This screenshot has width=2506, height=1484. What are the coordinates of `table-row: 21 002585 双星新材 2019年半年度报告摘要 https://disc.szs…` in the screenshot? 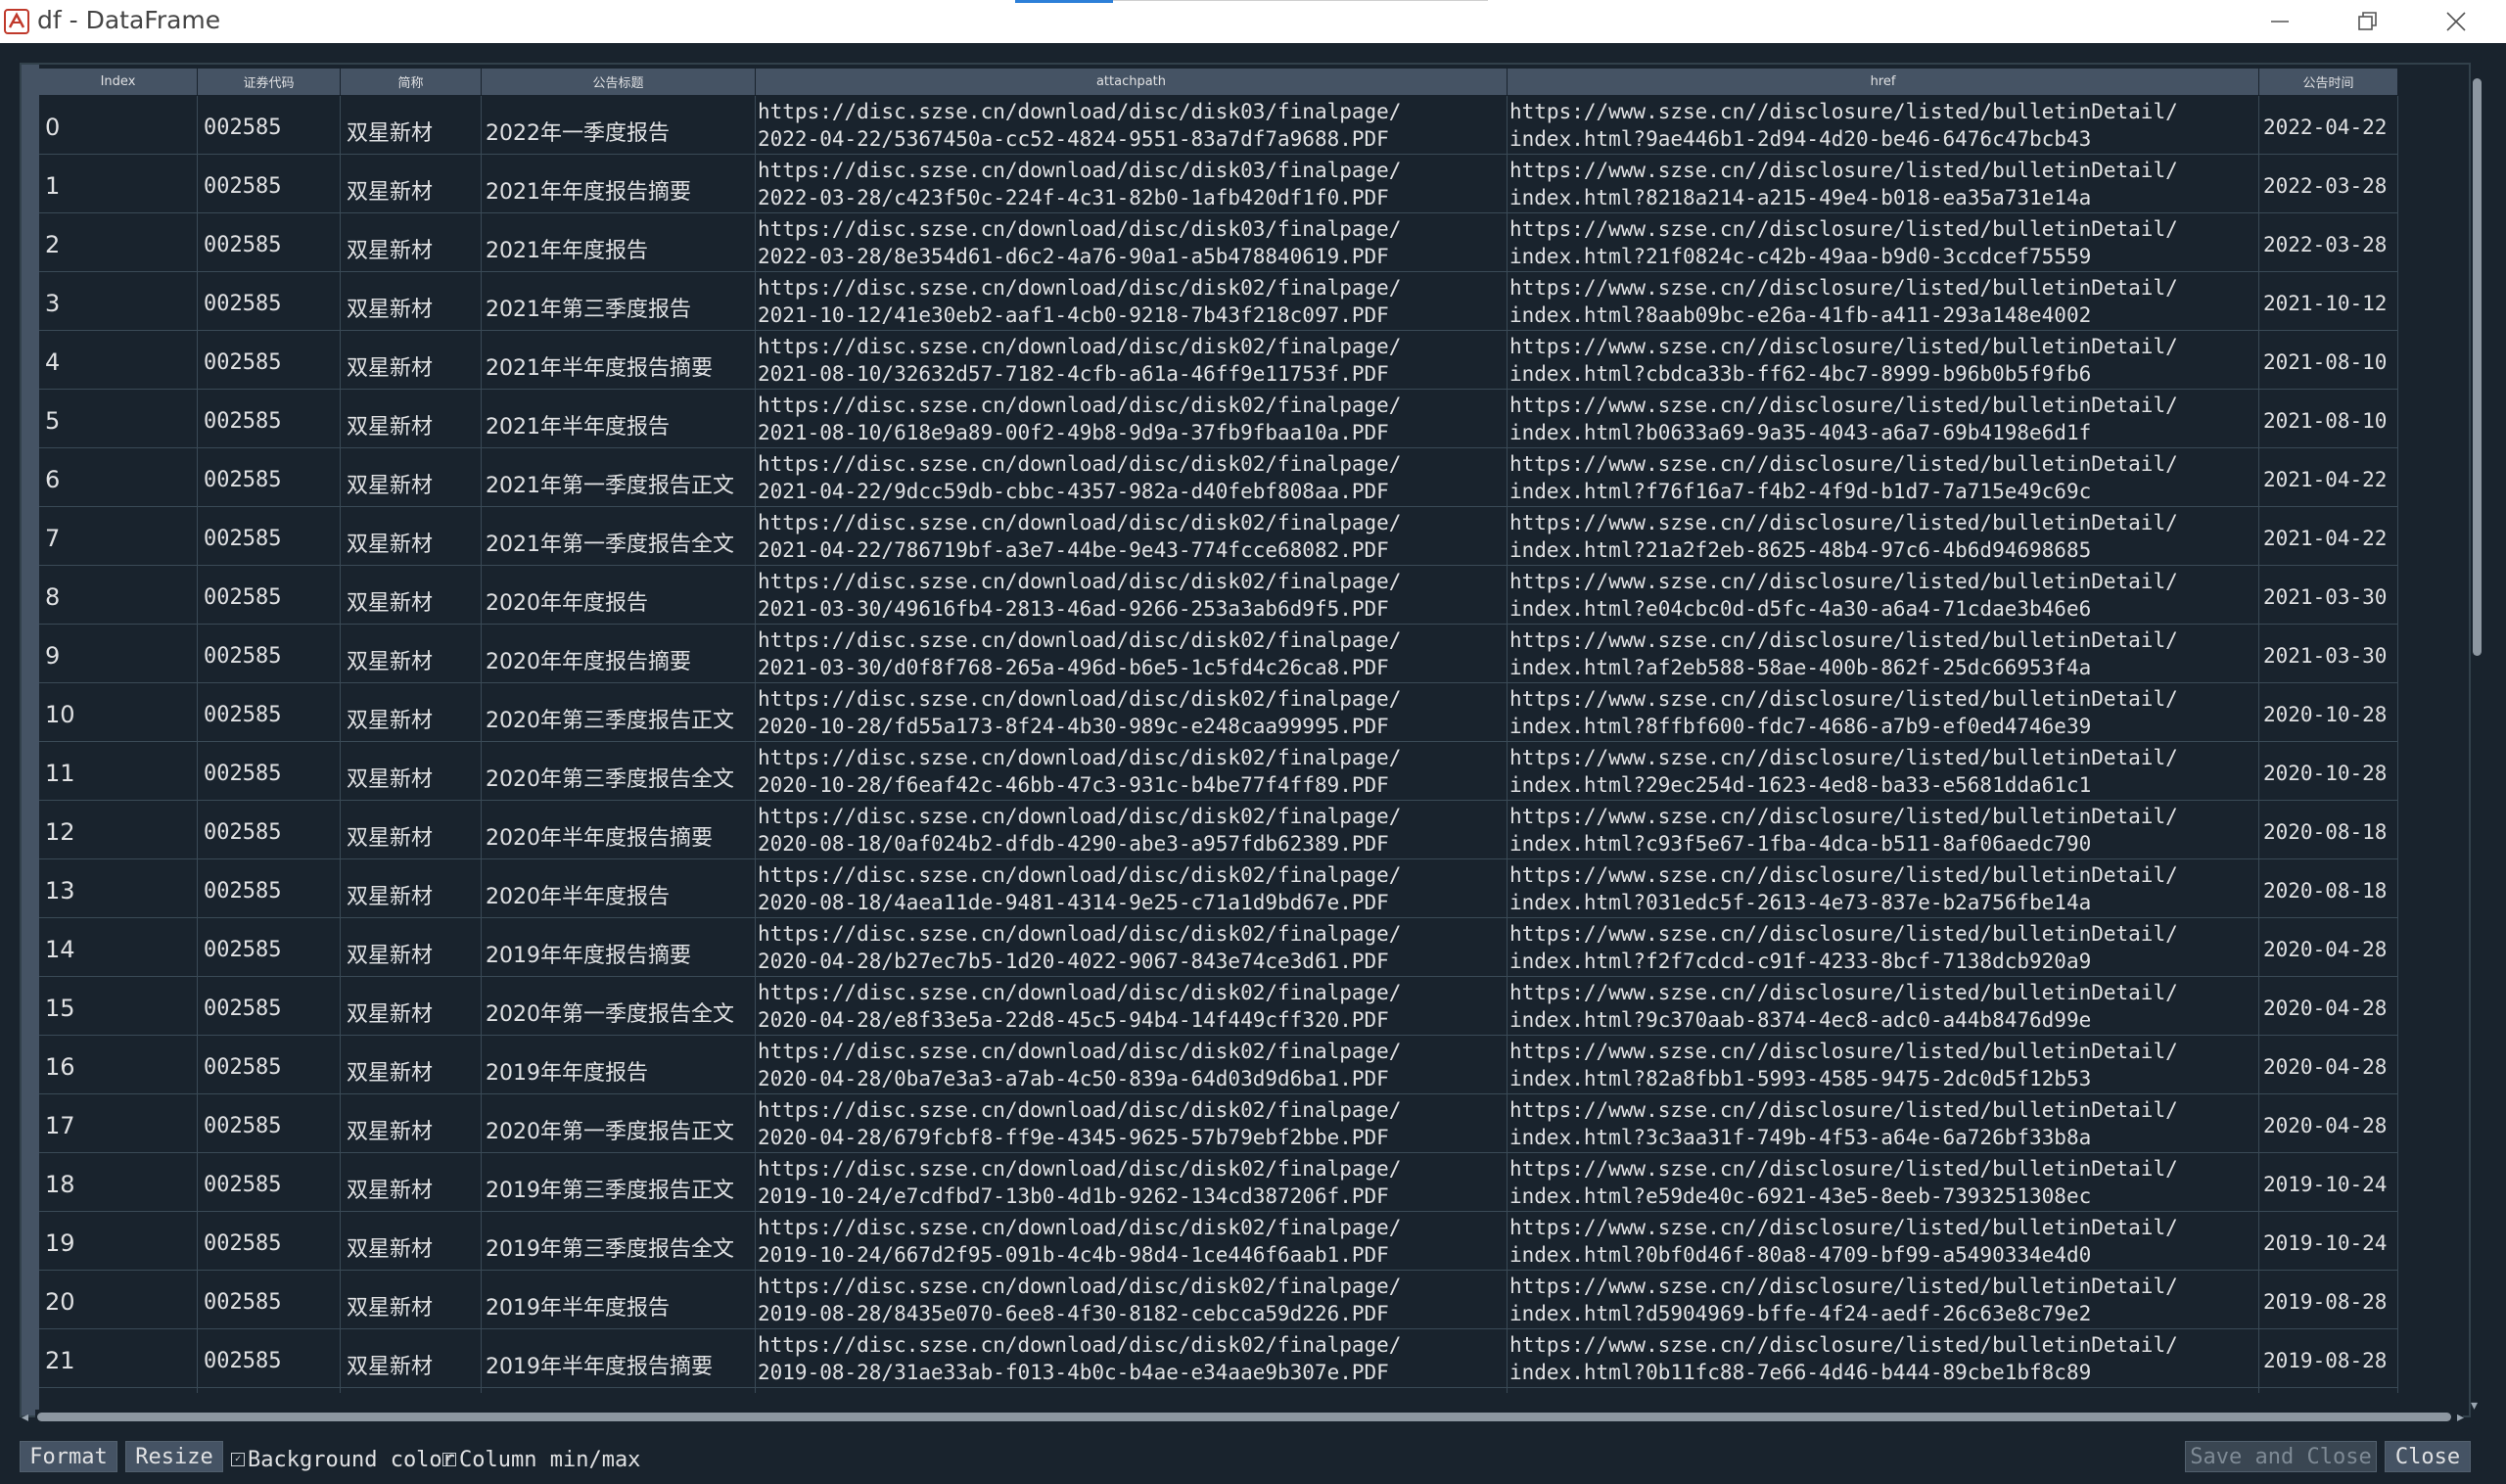 It's located at (1218, 1358).